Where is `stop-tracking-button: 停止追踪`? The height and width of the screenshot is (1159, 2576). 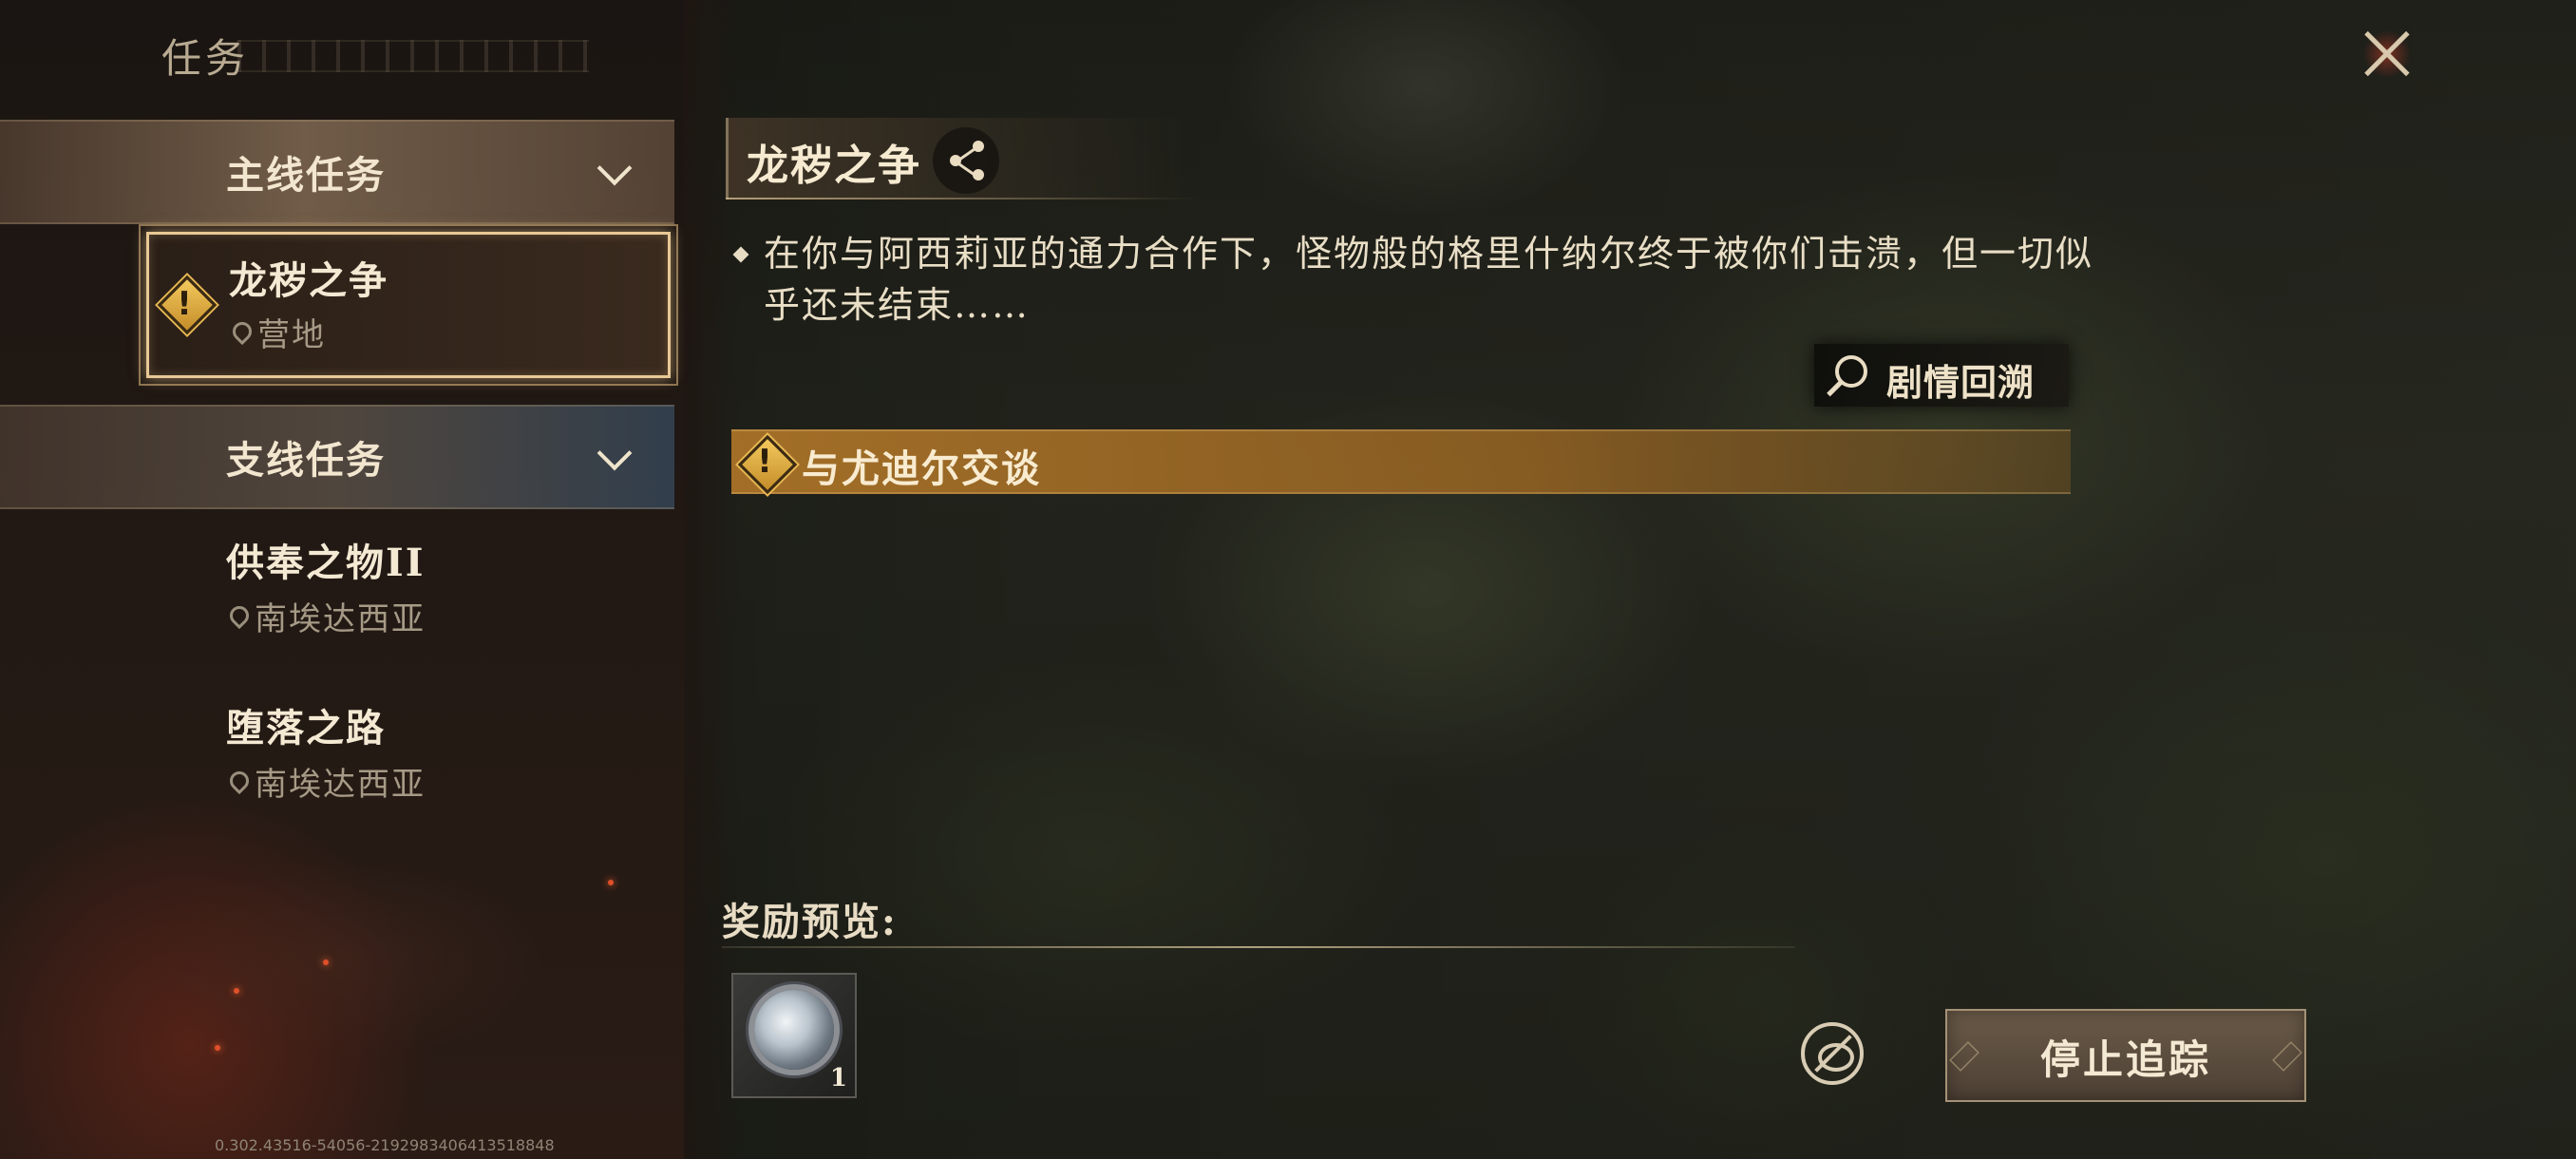
stop-tracking-button: 停止追踪 is located at coordinates (2125, 1055).